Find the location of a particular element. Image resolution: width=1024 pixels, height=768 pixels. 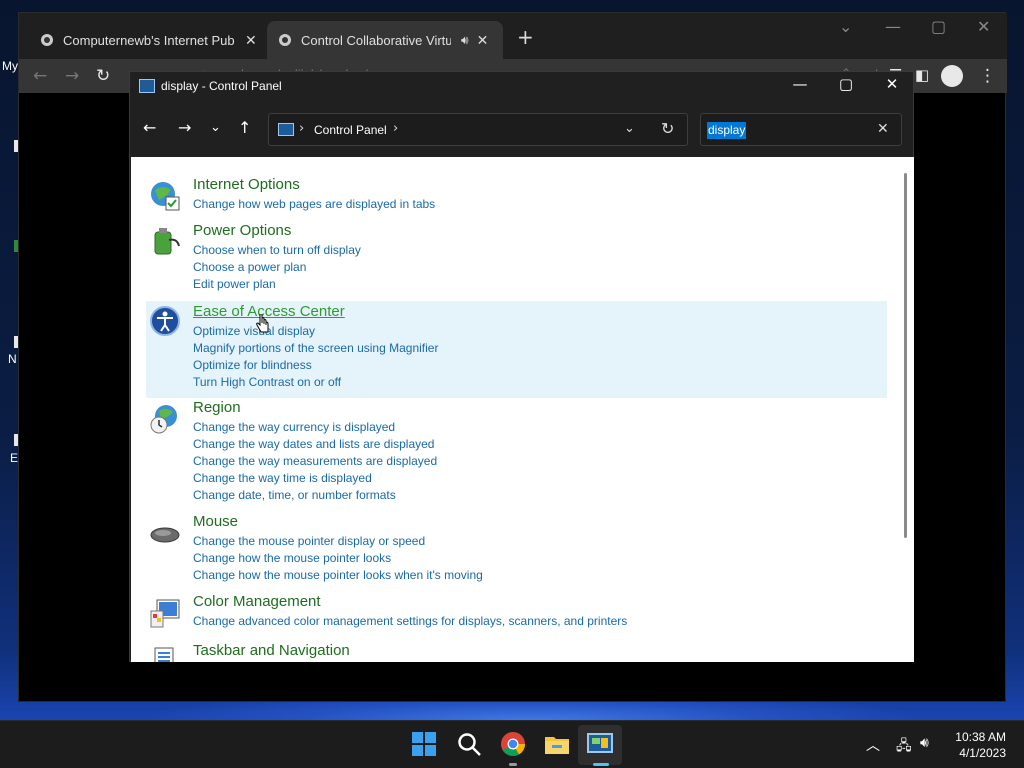

taskbar: ︿ 🖧︎ 🔊︎ 10:38 AM 4/1/2023 is located at coordinates (512, 744).